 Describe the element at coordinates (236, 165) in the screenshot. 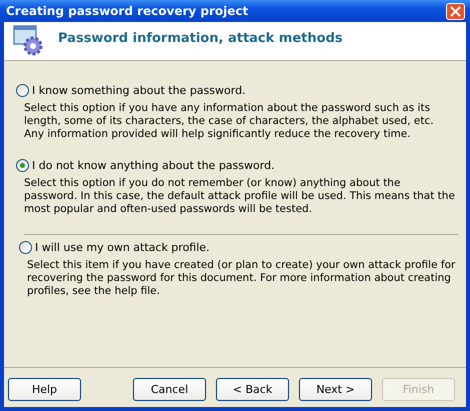

I see `radio-option: I do not know anything about the password.` at that location.